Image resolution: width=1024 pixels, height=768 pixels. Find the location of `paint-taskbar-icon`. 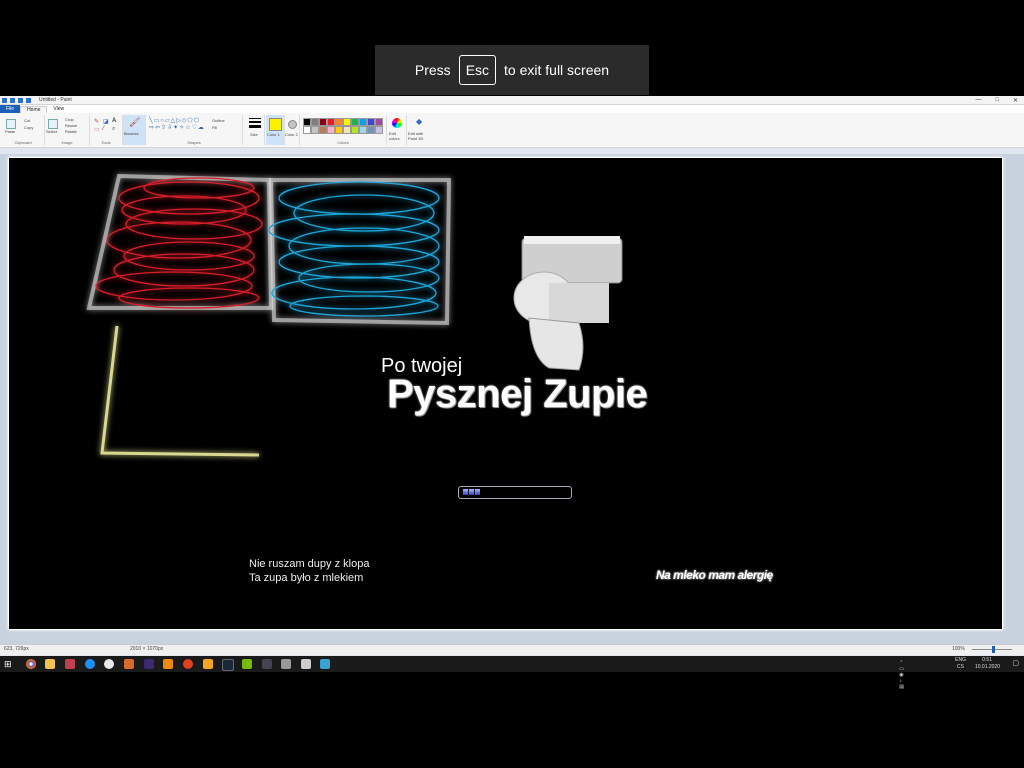

paint-taskbar-icon is located at coordinates (306, 664).